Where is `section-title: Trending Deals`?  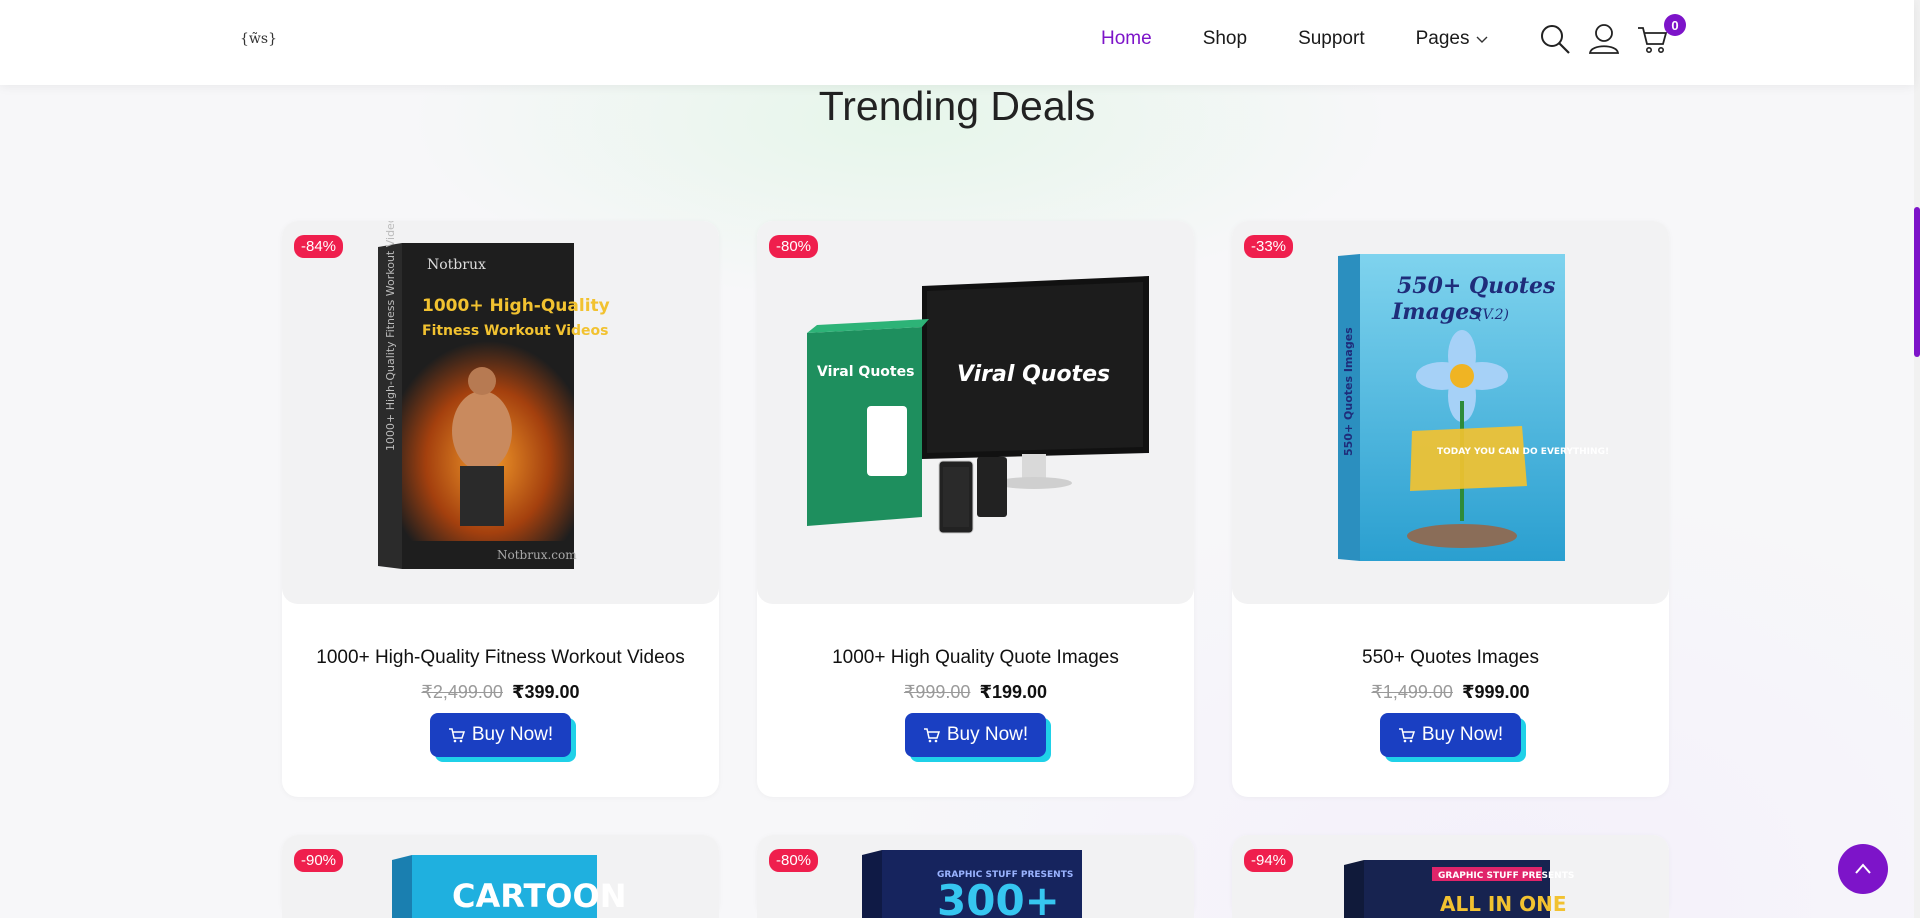 section-title: Trending Deals is located at coordinates (957, 106).